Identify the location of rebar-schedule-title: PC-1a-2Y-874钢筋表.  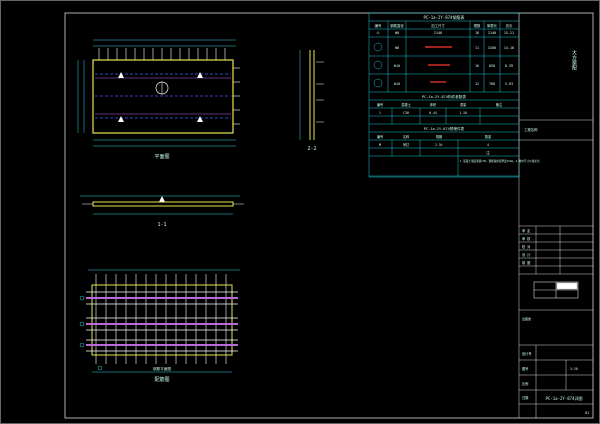
(444, 17).